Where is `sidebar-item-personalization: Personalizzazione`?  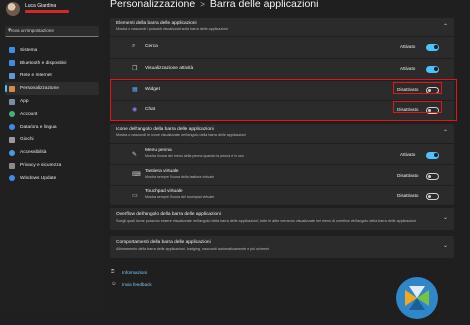
sidebar-item-personalization: Personalizzazione is located at coordinates (52, 89).